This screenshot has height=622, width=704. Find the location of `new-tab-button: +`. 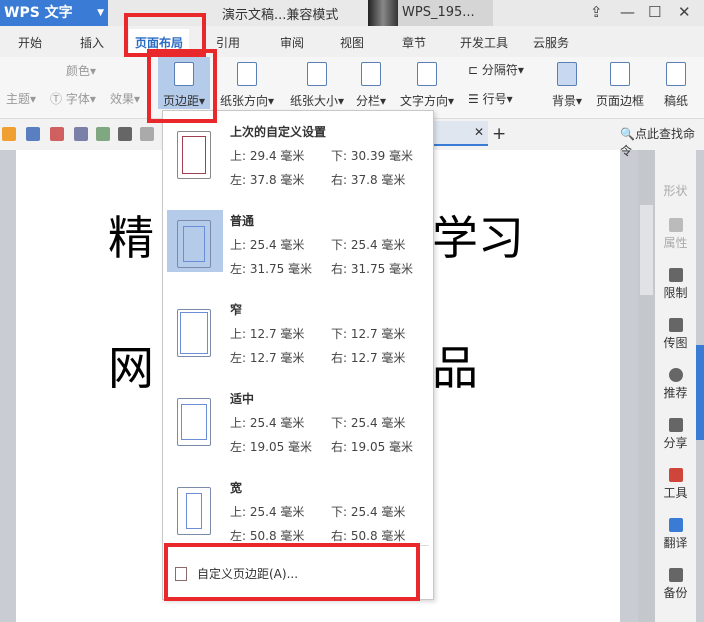

new-tab-button: + is located at coordinates (499, 134).